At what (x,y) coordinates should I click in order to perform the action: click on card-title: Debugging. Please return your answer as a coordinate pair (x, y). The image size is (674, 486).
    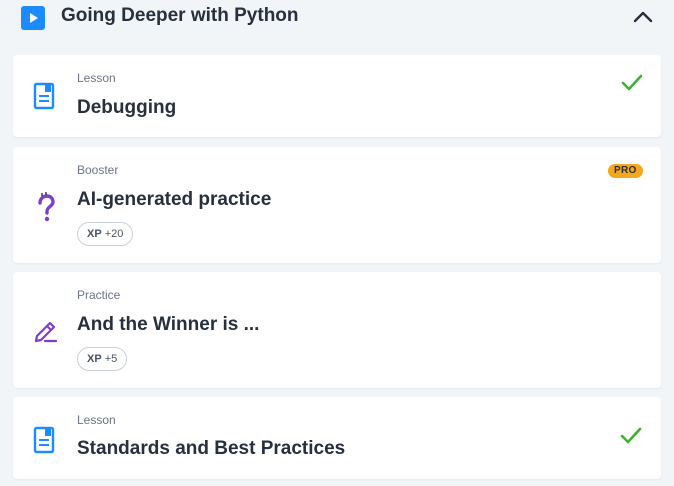
    Looking at the image, I should click on (127, 107).